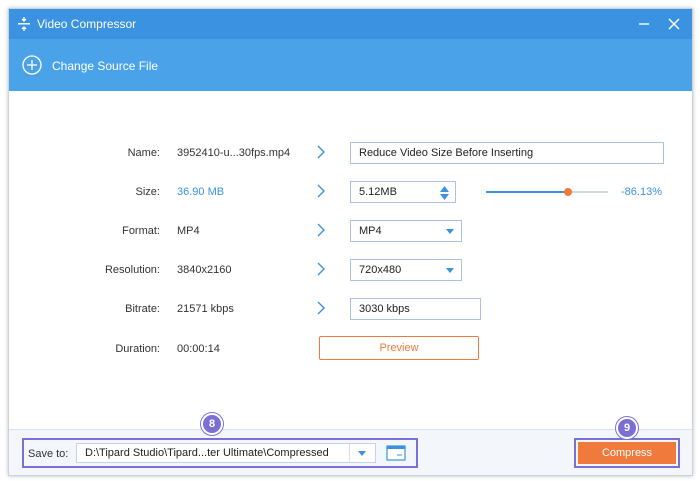 Image resolution: width=700 pixels, height=481 pixels. Describe the element at coordinates (527, 192) in the screenshot. I see `slider-fill` at that location.